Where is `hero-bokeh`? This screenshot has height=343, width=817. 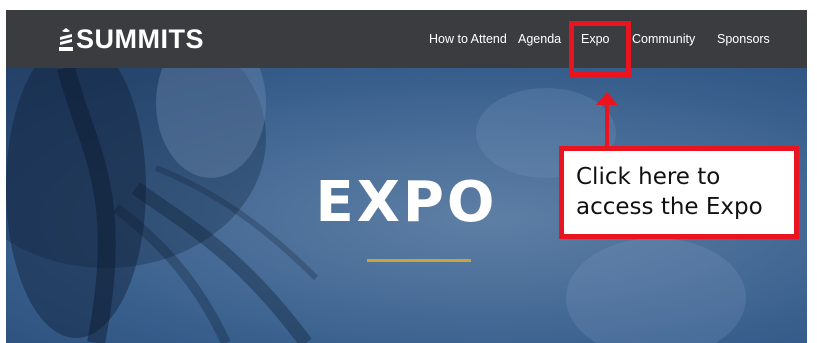
hero-bokeh is located at coordinates (656, 290).